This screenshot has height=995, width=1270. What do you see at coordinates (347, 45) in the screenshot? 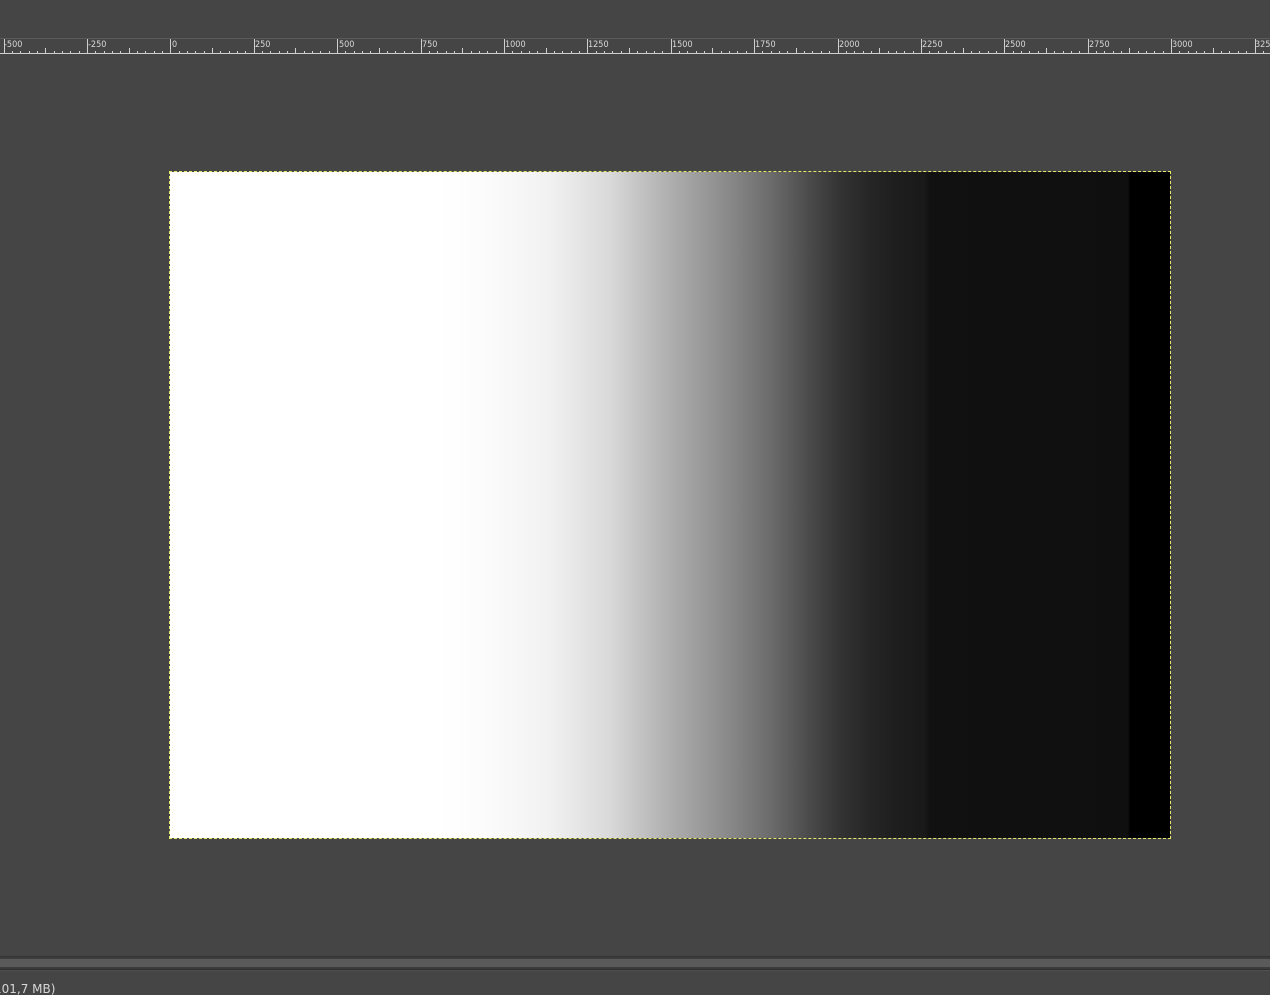
I see `ruler-label: 500` at bounding box center [347, 45].